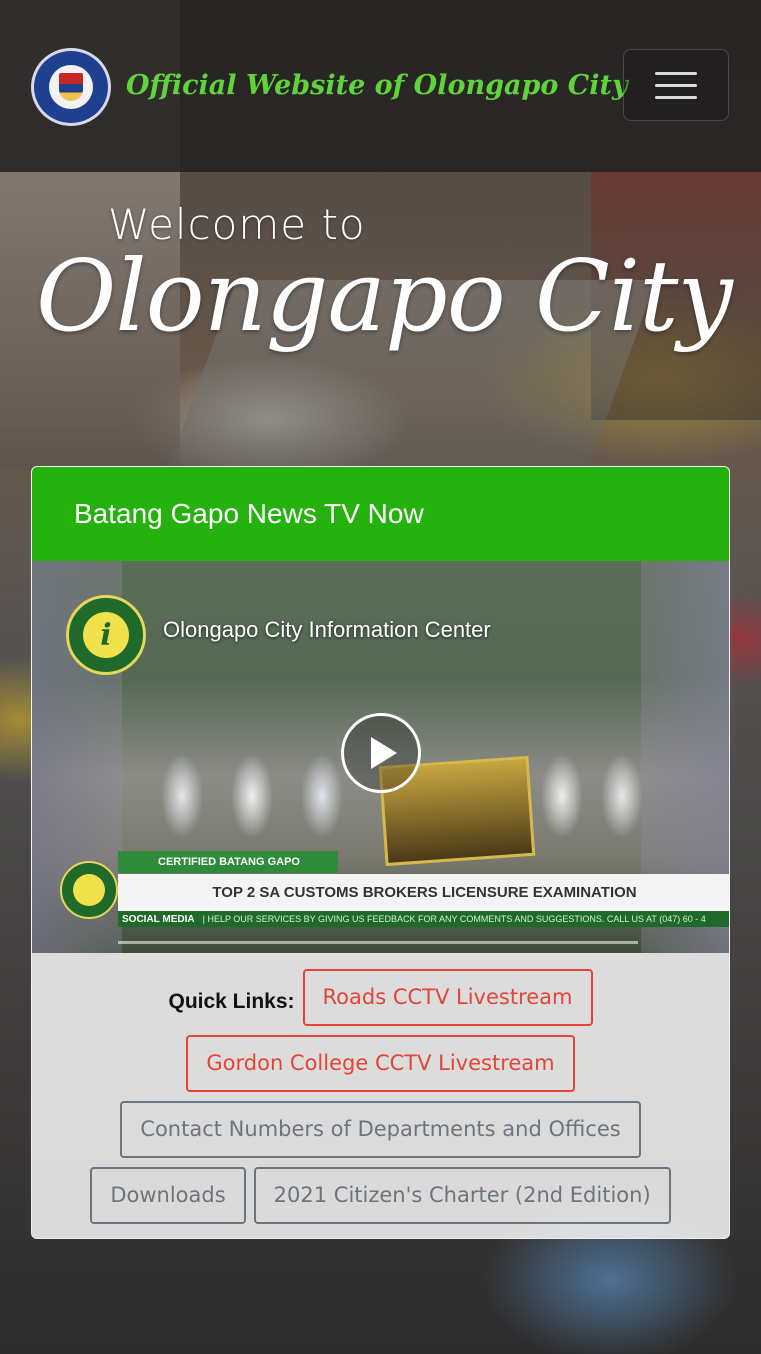 The image size is (761, 1354). I want to click on city-seal-icon, so click(71, 87).